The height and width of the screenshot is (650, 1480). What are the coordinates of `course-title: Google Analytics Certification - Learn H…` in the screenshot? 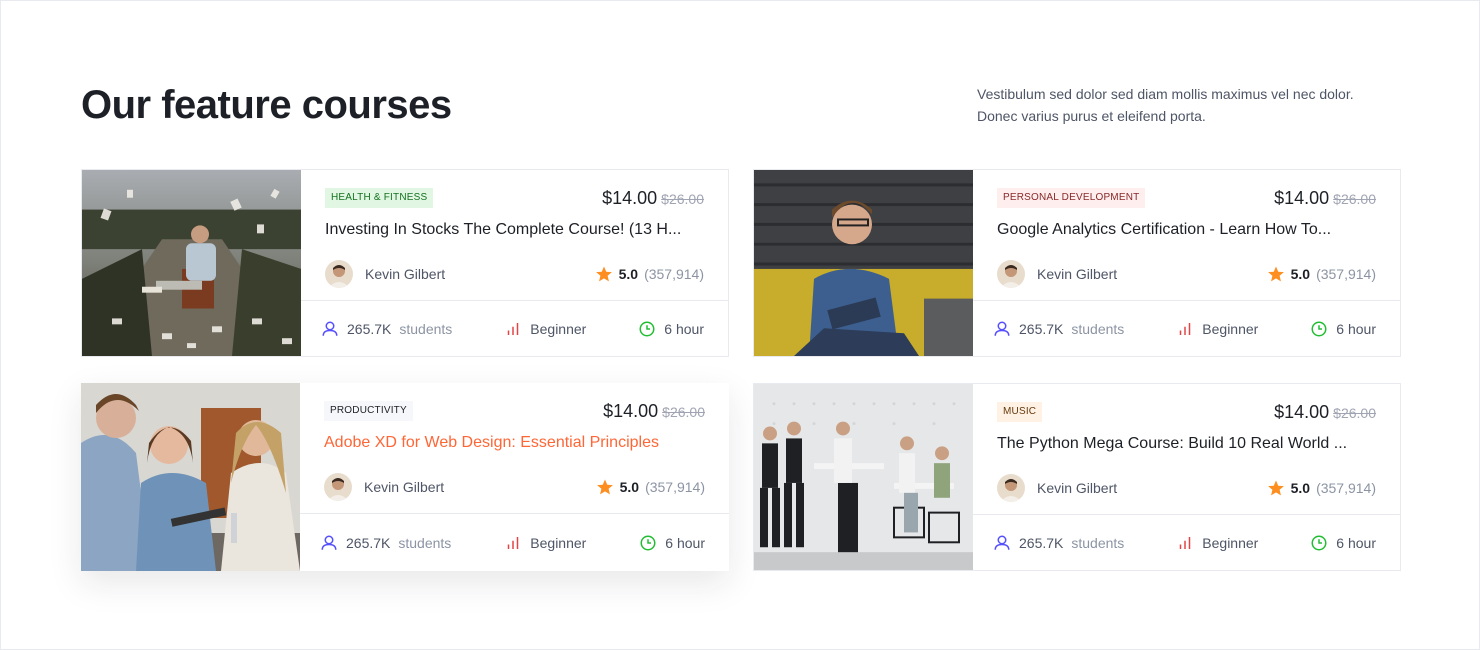 It's located at (1186, 230).